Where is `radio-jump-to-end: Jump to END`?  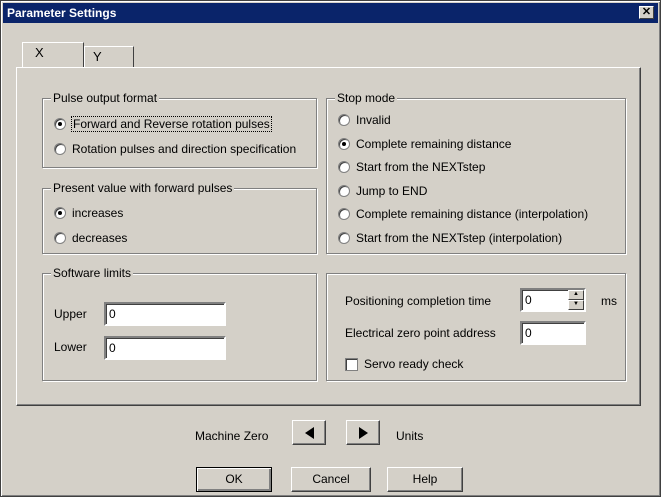 radio-jump-to-end: Jump to END is located at coordinates (382, 191).